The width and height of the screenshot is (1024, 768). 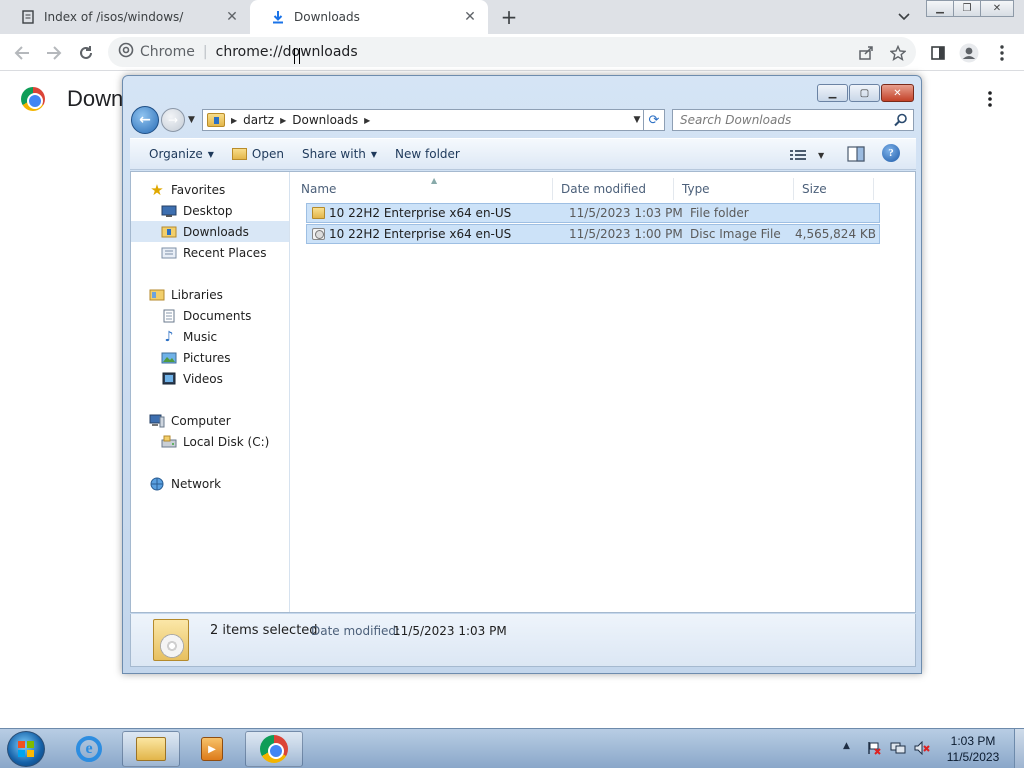 What do you see at coordinates (210, 315) in the screenshot?
I see `nav-documents: Documents` at bounding box center [210, 315].